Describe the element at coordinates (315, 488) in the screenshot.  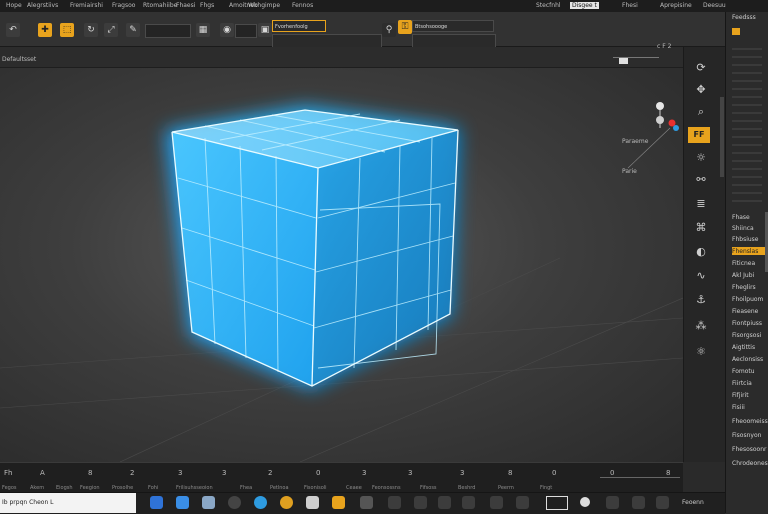
I see `timeline-label: Fisonisoli` at that location.